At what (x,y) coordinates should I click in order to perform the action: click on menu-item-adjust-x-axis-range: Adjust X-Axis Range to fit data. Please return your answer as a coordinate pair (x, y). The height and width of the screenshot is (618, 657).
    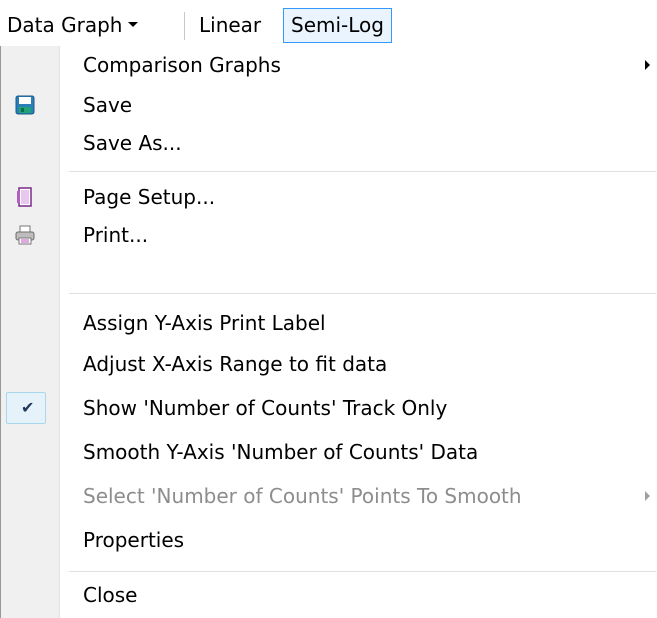
    Looking at the image, I should click on (328, 364).